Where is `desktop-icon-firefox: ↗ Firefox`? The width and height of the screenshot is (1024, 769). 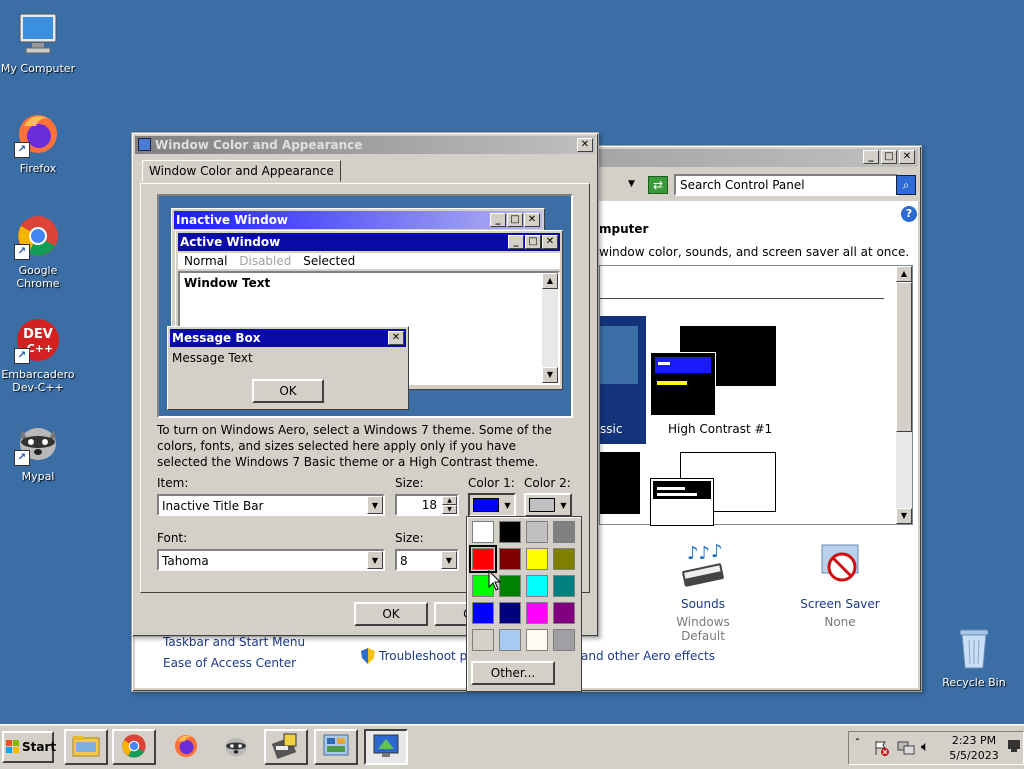
desktop-icon-firefox: ↗ Firefox is located at coordinates (40, 142).